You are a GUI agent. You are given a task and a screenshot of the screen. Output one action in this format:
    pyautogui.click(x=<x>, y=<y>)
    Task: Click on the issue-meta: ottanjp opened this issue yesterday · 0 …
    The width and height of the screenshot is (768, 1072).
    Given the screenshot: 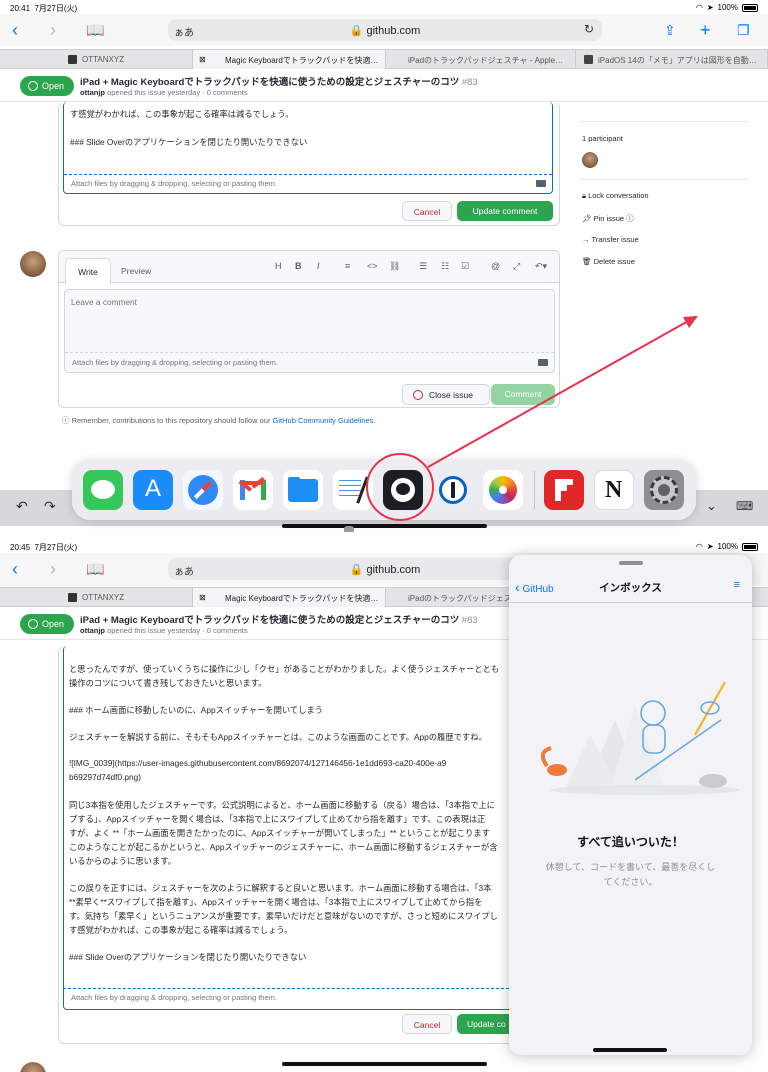 What is the action you would take?
    pyautogui.click(x=164, y=630)
    